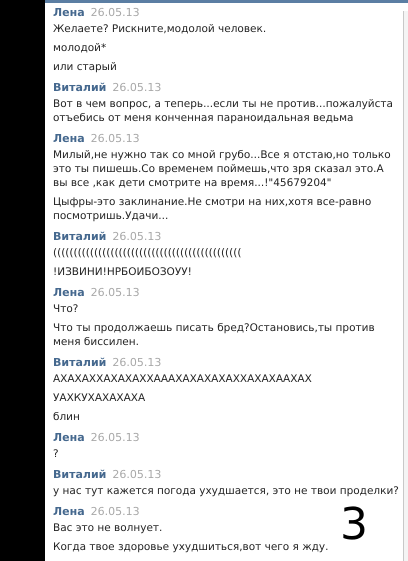  What do you see at coordinates (223, 111) in the screenshot?
I see `message-text: Вот в чем вопрос, а теперь...если ты не против...пожалуйста отъебись от меня конченная параноидальная ведьма` at bounding box center [223, 111].